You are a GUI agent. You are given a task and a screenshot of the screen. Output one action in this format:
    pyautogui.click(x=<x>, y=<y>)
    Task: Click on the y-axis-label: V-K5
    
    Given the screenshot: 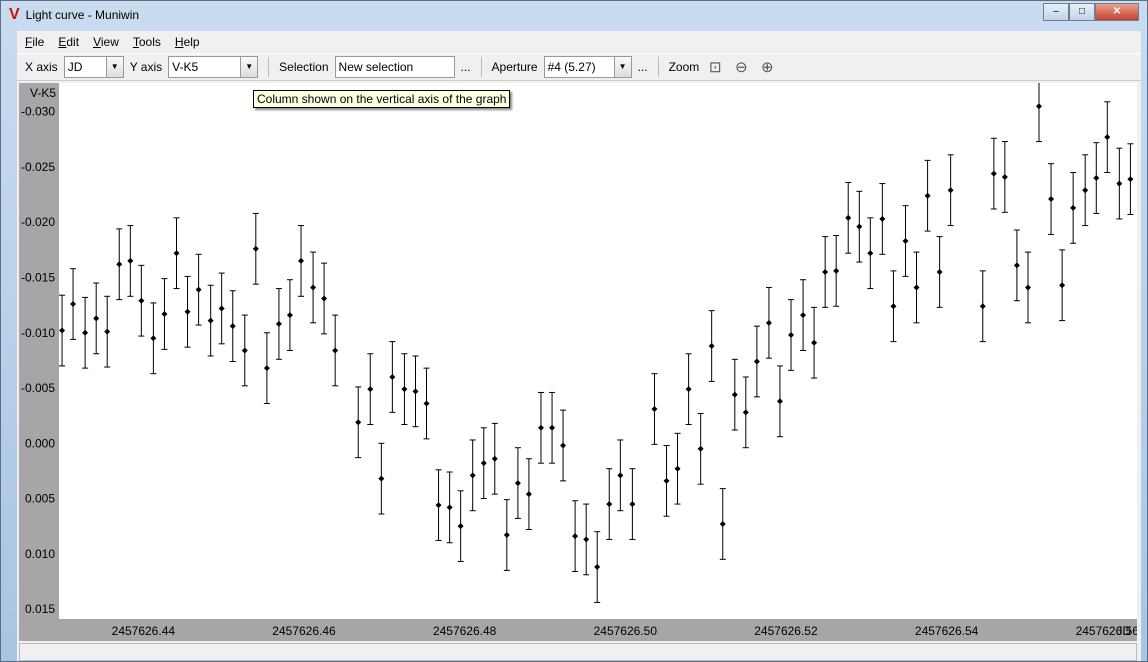 What is the action you would take?
    pyautogui.click(x=43, y=93)
    